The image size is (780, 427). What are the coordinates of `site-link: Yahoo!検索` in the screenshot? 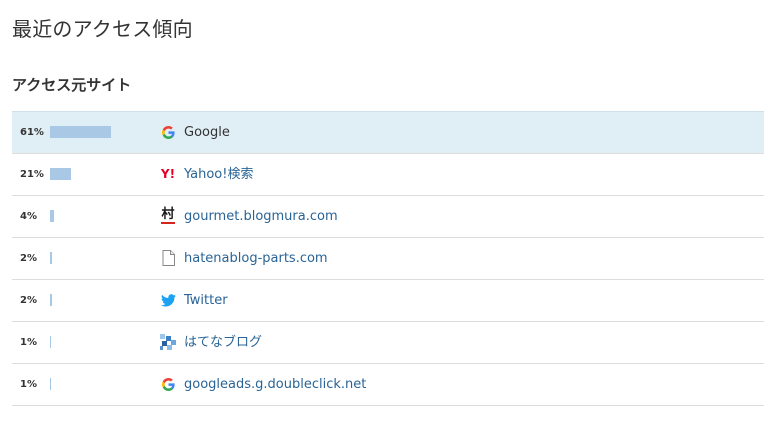 It's located at (218, 174).